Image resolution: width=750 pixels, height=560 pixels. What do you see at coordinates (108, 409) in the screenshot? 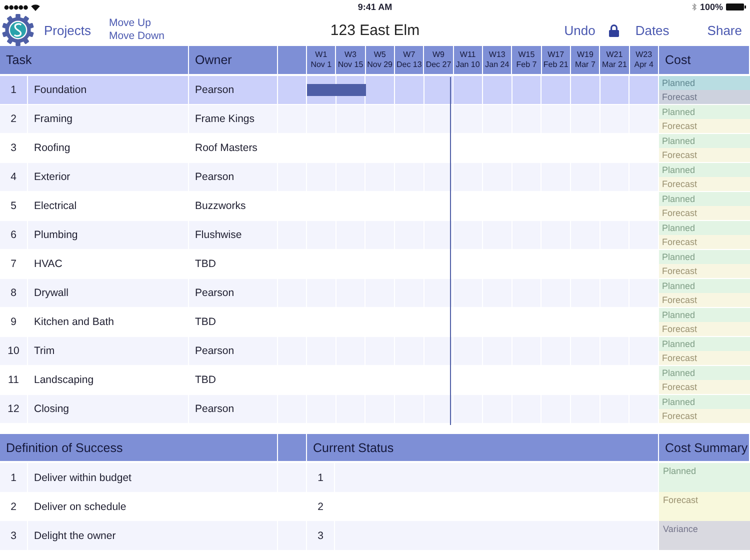
I see `task-name: Closing` at bounding box center [108, 409].